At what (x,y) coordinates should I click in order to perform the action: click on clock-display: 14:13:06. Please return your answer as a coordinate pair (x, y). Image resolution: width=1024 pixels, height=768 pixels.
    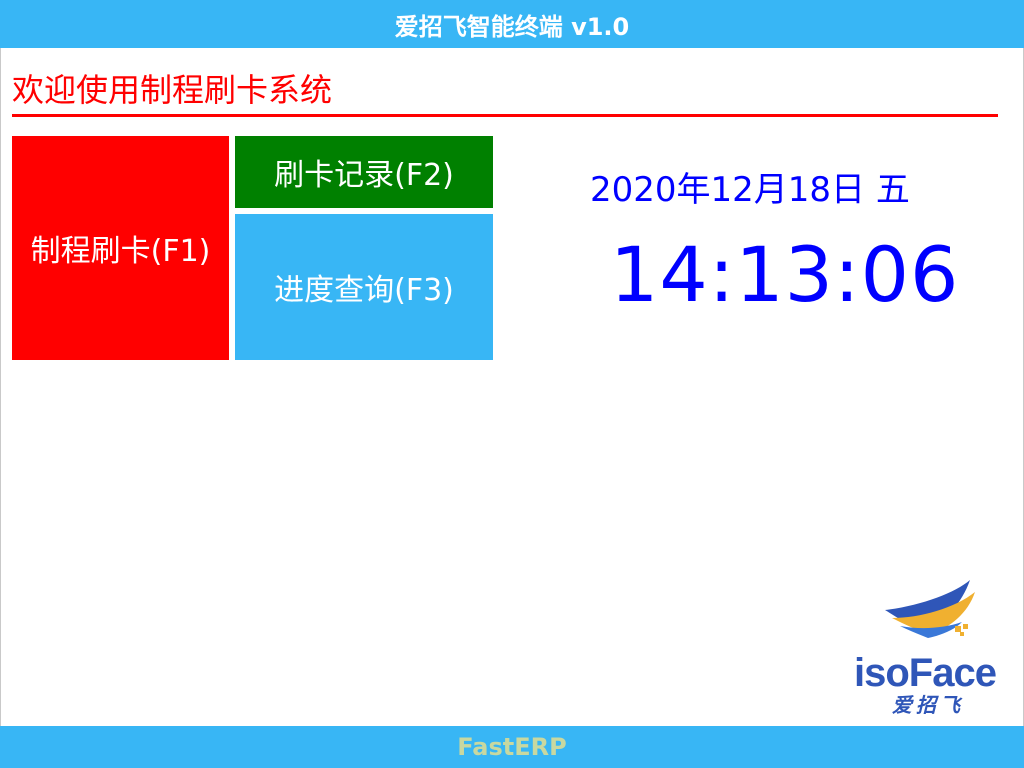
    Looking at the image, I should click on (785, 274).